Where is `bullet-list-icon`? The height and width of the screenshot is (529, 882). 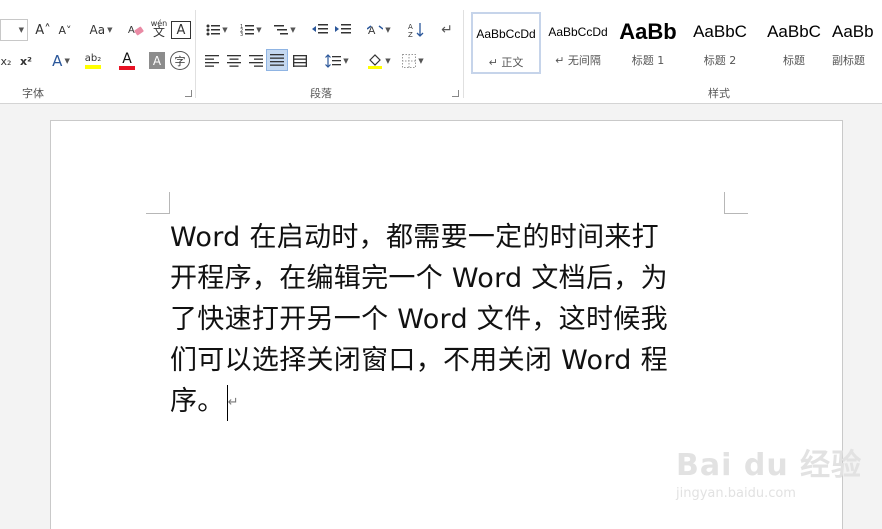
bullet-list-icon is located at coordinates (213, 30).